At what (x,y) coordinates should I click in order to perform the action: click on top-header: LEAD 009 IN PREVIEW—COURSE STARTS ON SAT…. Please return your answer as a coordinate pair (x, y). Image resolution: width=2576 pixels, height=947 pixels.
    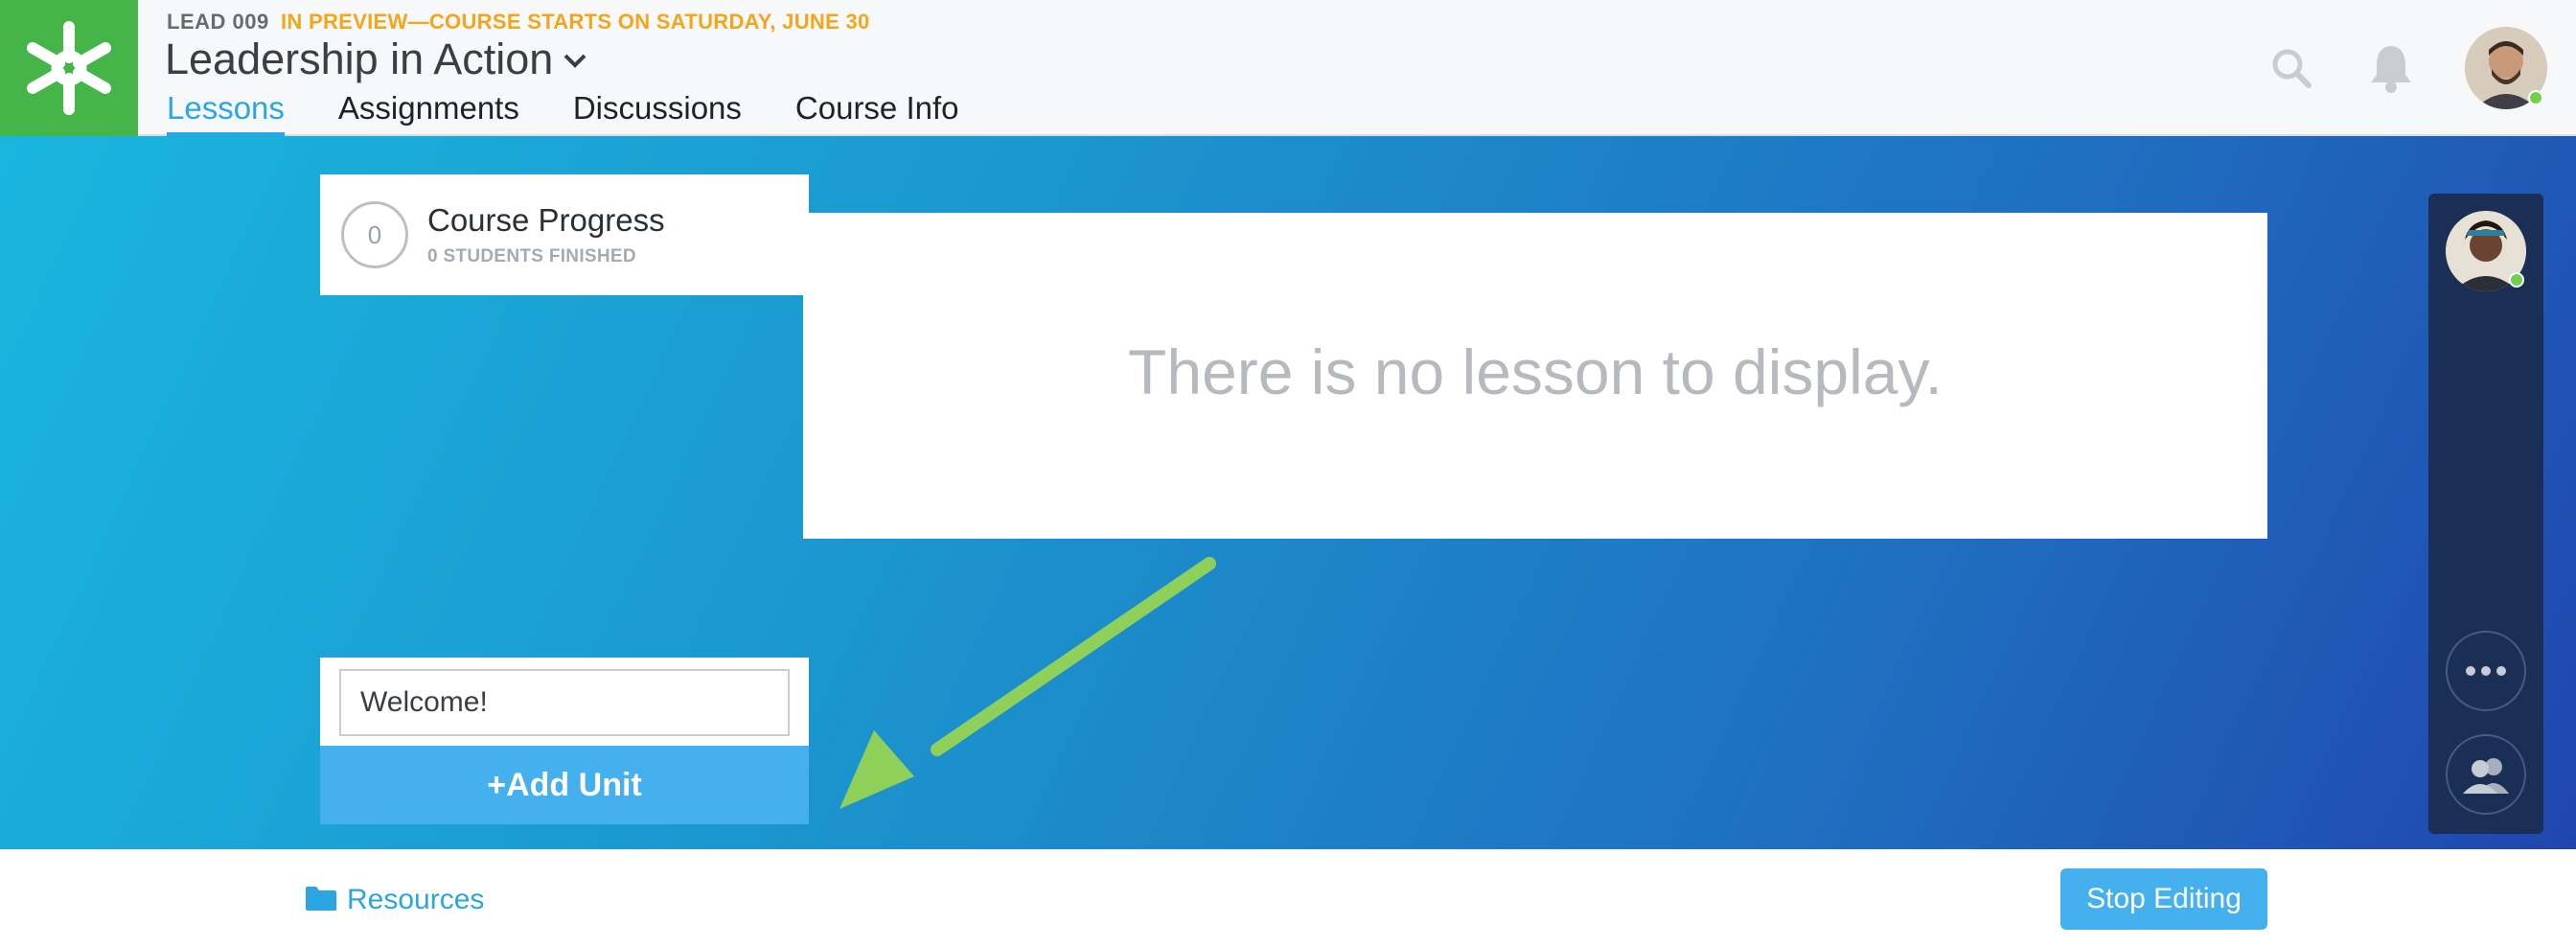
    Looking at the image, I should click on (1288, 68).